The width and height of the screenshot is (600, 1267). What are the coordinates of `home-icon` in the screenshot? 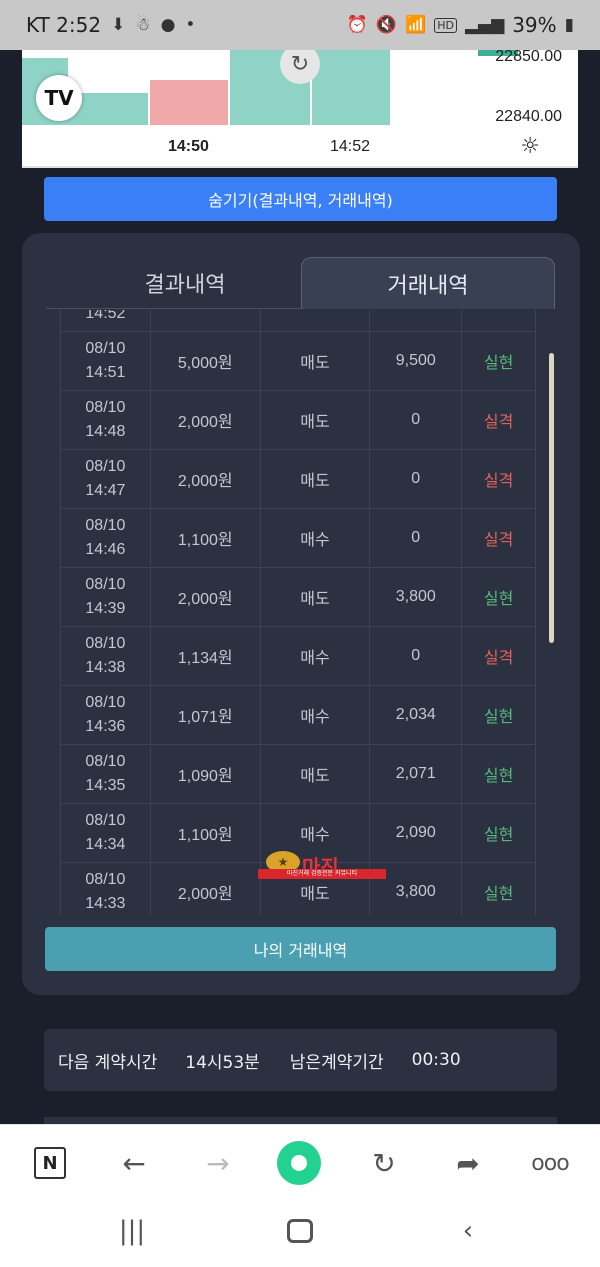 It's located at (300, 1231).